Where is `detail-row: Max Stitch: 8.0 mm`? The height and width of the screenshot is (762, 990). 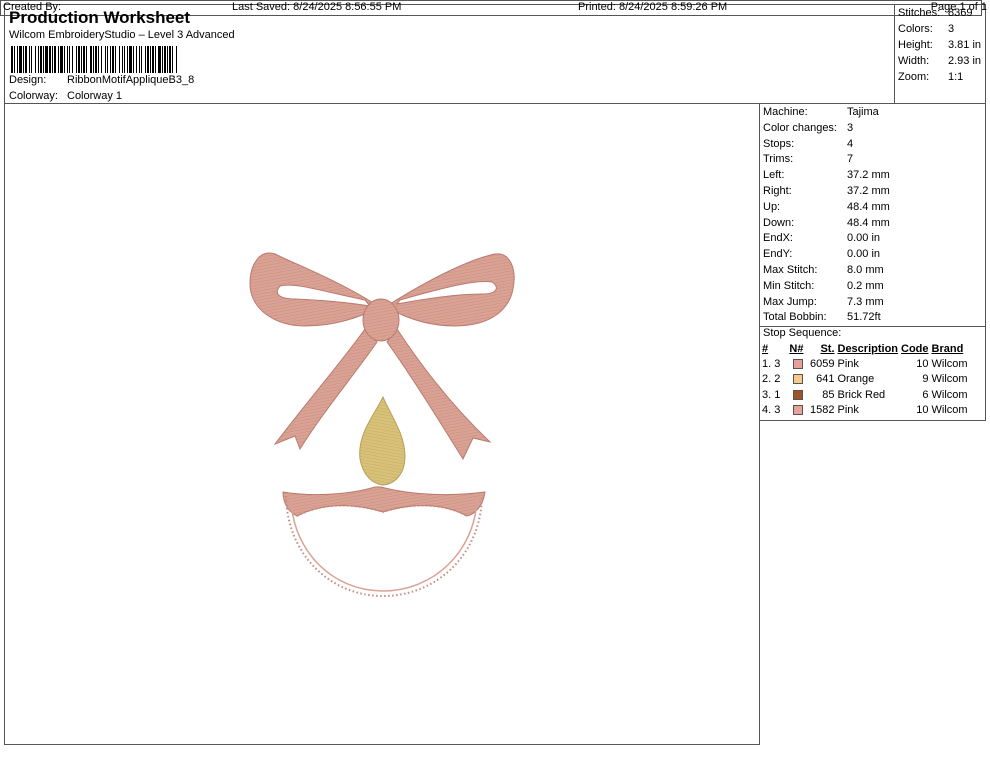 detail-row: Max Stitch: 8.0 mm is located at coordinates (823, 270).